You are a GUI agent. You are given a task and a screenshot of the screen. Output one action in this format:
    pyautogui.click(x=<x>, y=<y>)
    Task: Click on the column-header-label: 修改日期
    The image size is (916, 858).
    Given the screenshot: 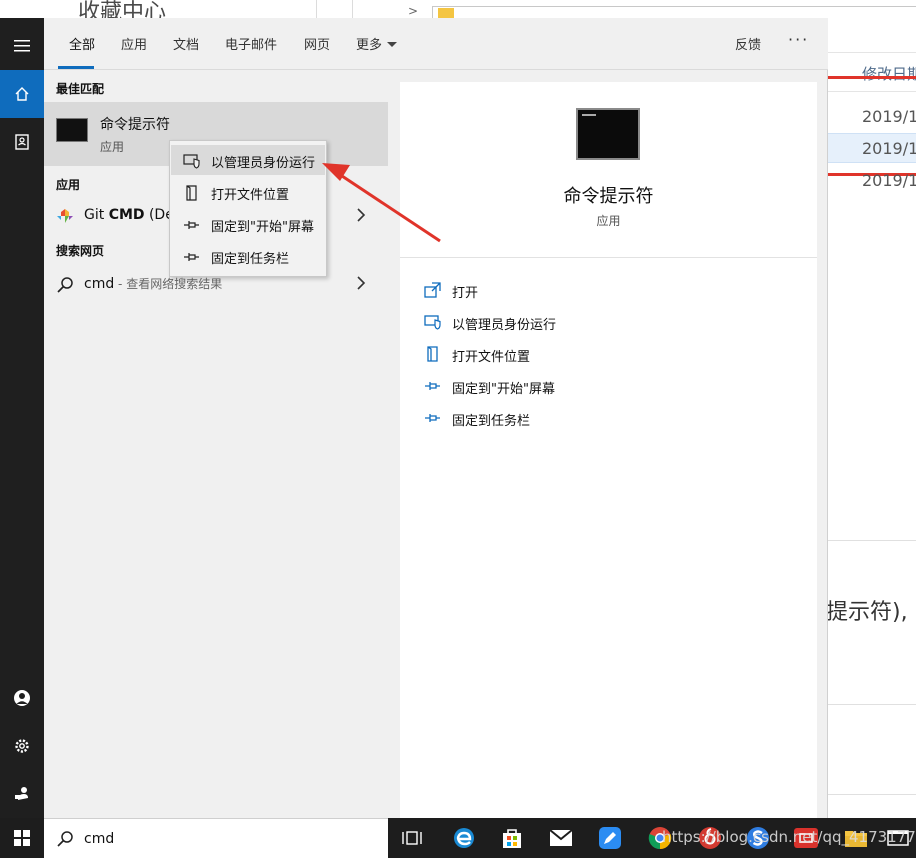 What is the action you would take?
    pyautogui.click(x=889, y=74)
    